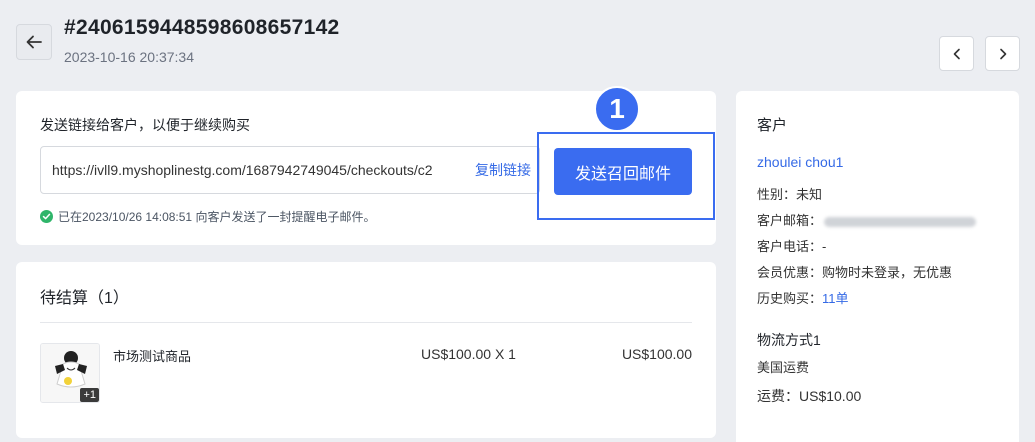 The image size is (1035, 442). Describe the element at coordinates (789, 340) in the screenshot. I see `shipping-heading: 物流方式1` at that location.